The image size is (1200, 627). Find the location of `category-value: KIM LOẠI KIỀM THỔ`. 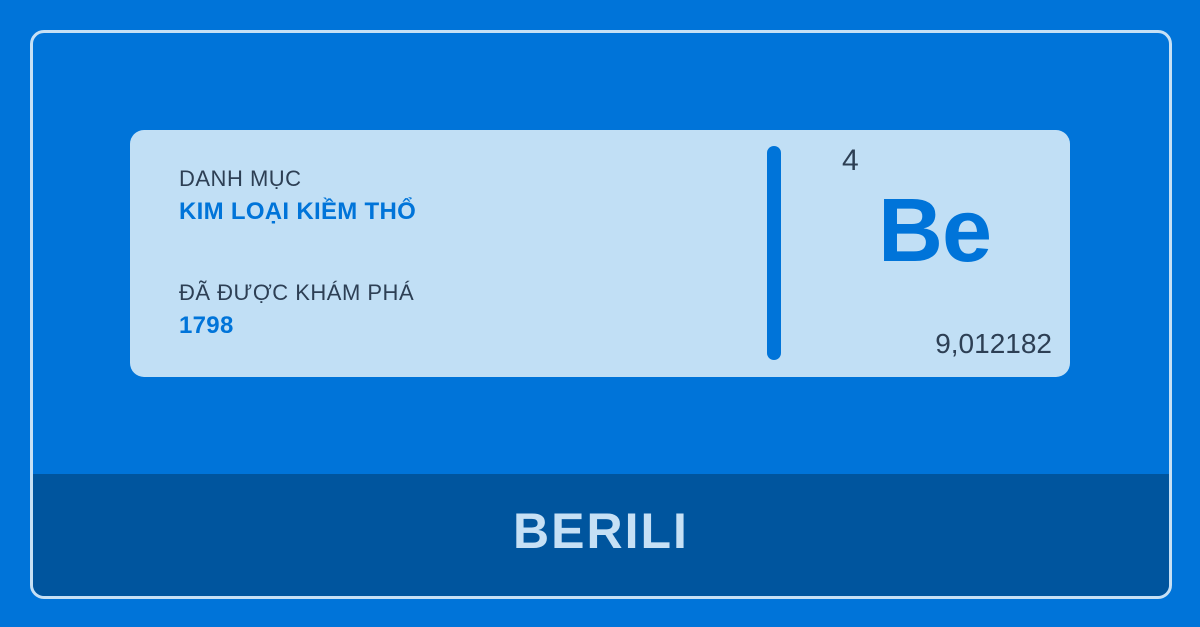

category-value: KIM LOẠI KIỀM THỔ is located at coordinates (298, 211).